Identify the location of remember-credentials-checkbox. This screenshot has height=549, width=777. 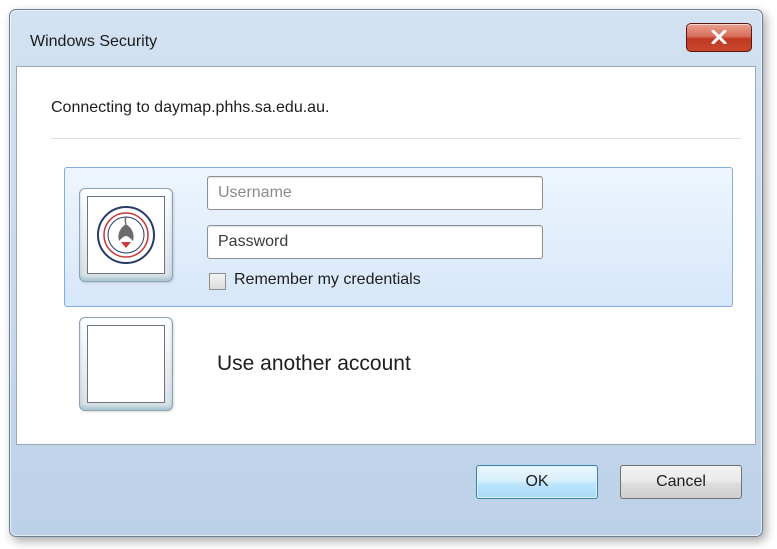
(217, 281).